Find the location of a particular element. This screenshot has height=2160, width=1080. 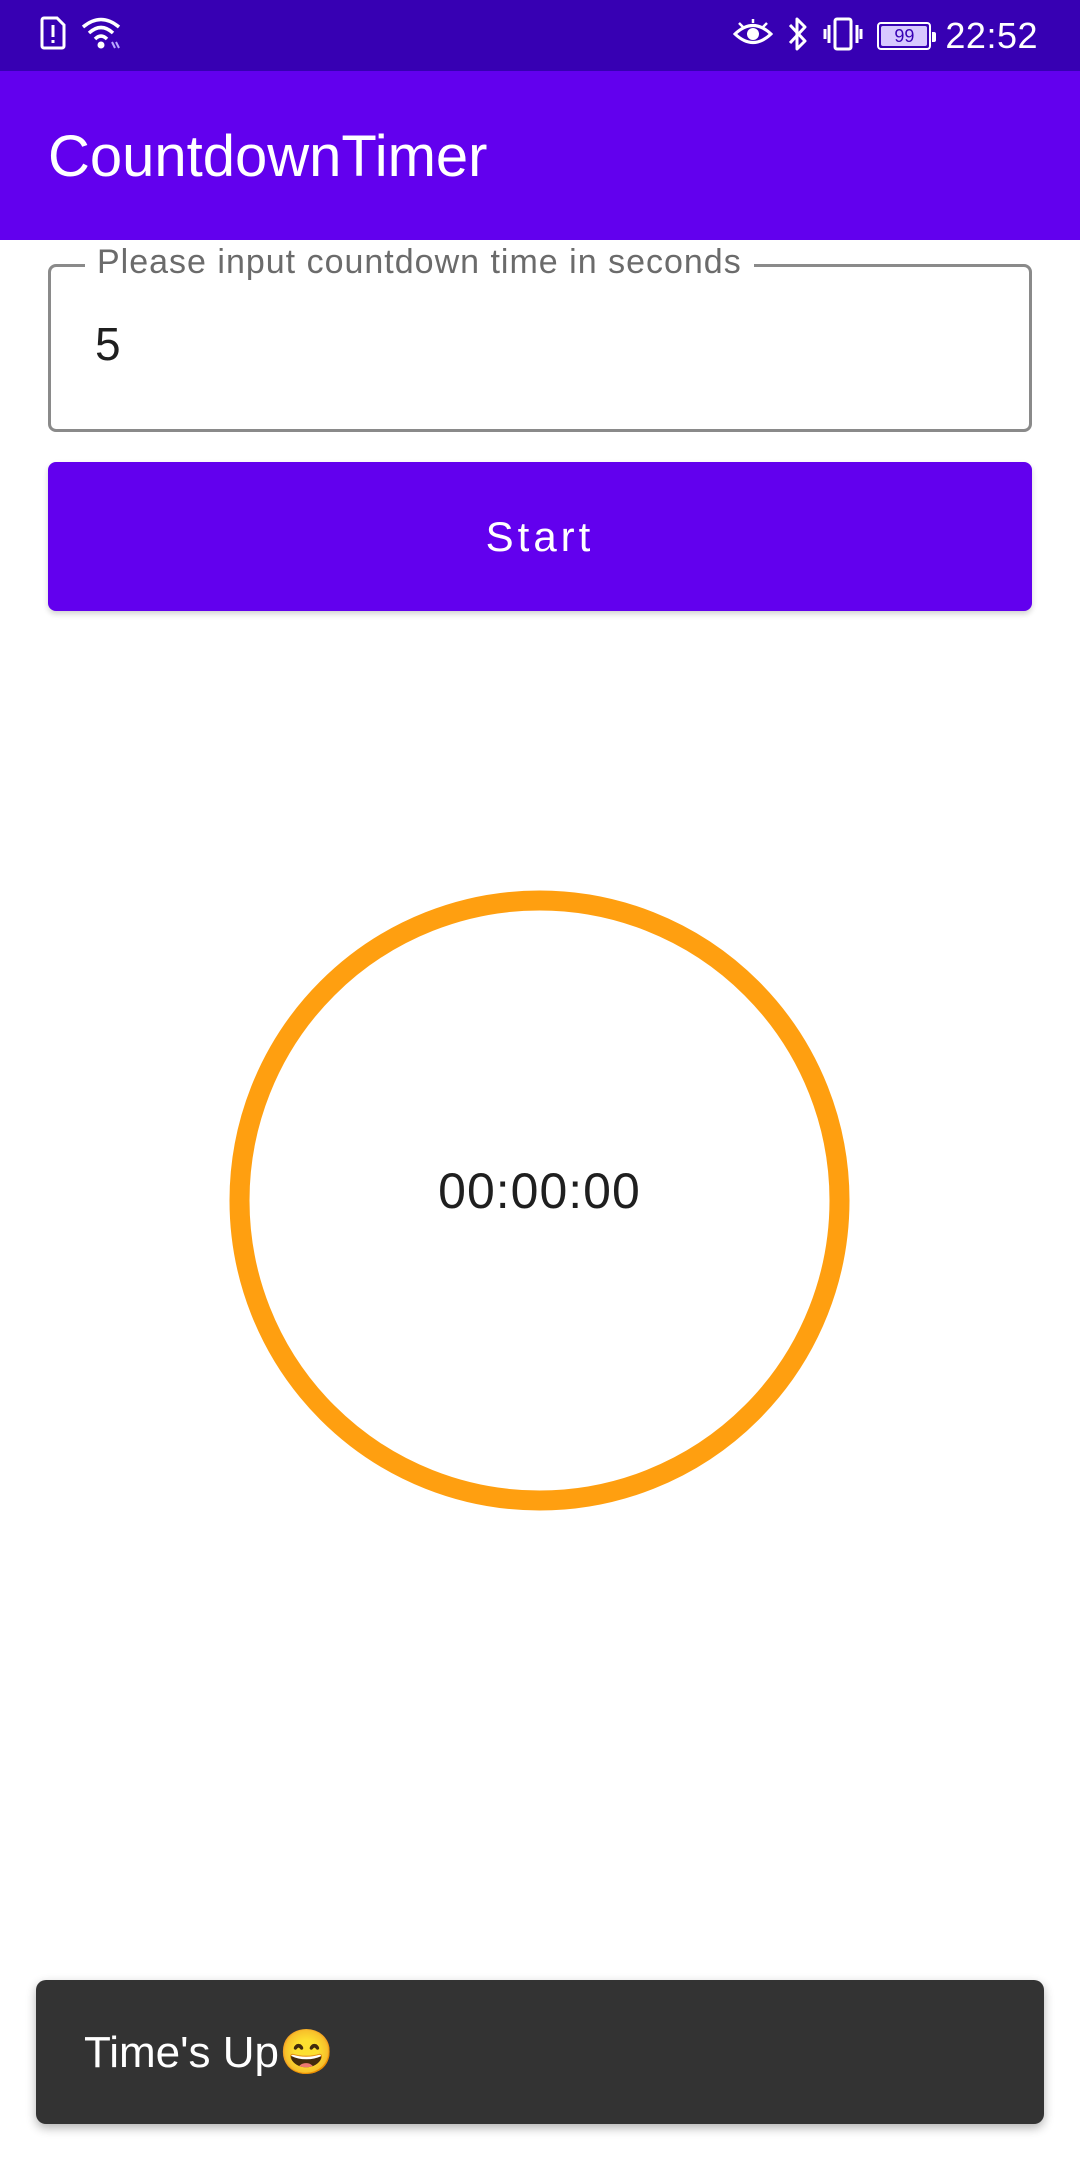

start-button: Start is located at coordinates (540, 536).